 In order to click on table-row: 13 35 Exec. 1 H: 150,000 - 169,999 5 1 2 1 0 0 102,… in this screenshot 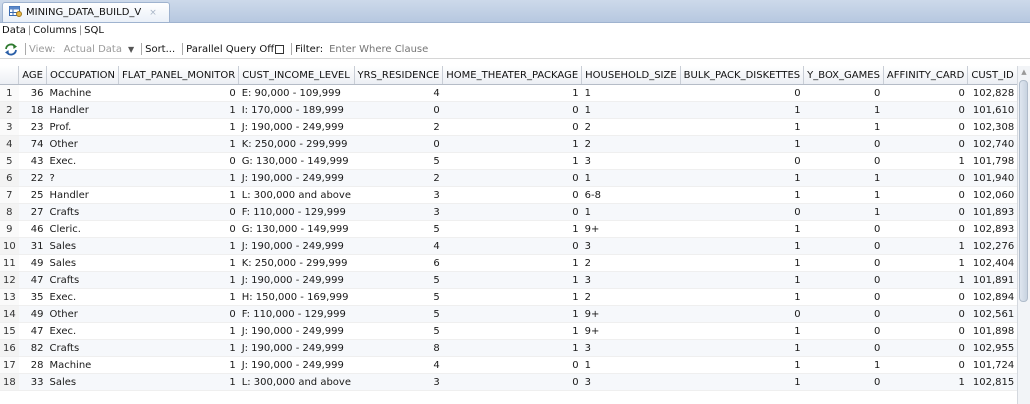, I will do `click(515, 297)`.